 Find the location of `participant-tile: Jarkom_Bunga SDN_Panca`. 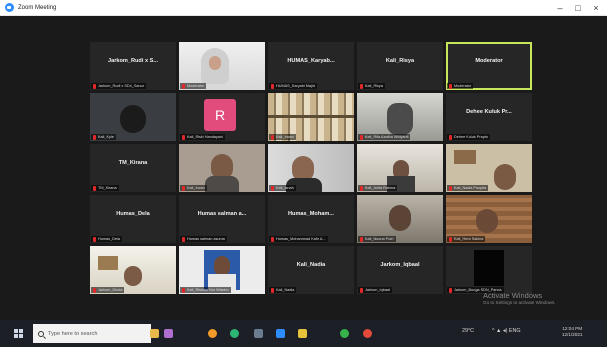

participant-tile: Jarkom_Bunga SDN_Panca is located at coordinates (489, 270).